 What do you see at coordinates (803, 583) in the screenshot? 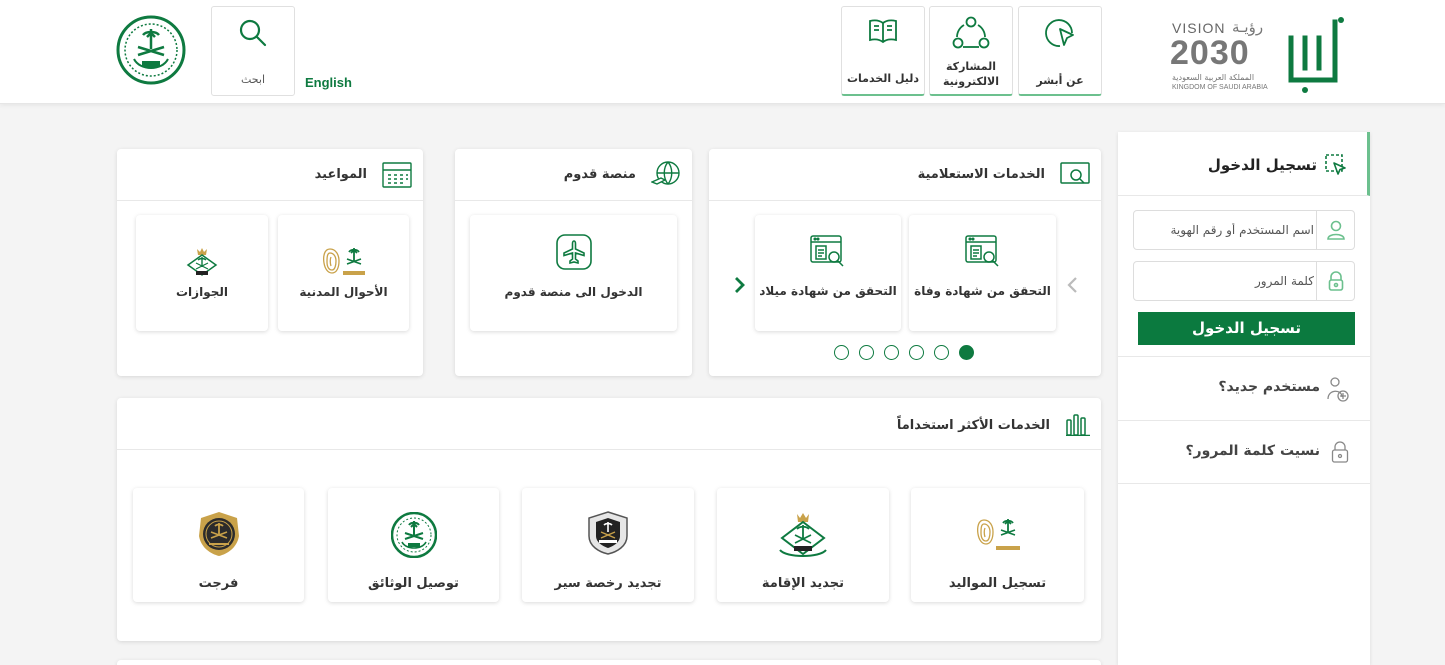
I see `service-tile-label: تجديد الإقامة` at bounding box center [803, 583].